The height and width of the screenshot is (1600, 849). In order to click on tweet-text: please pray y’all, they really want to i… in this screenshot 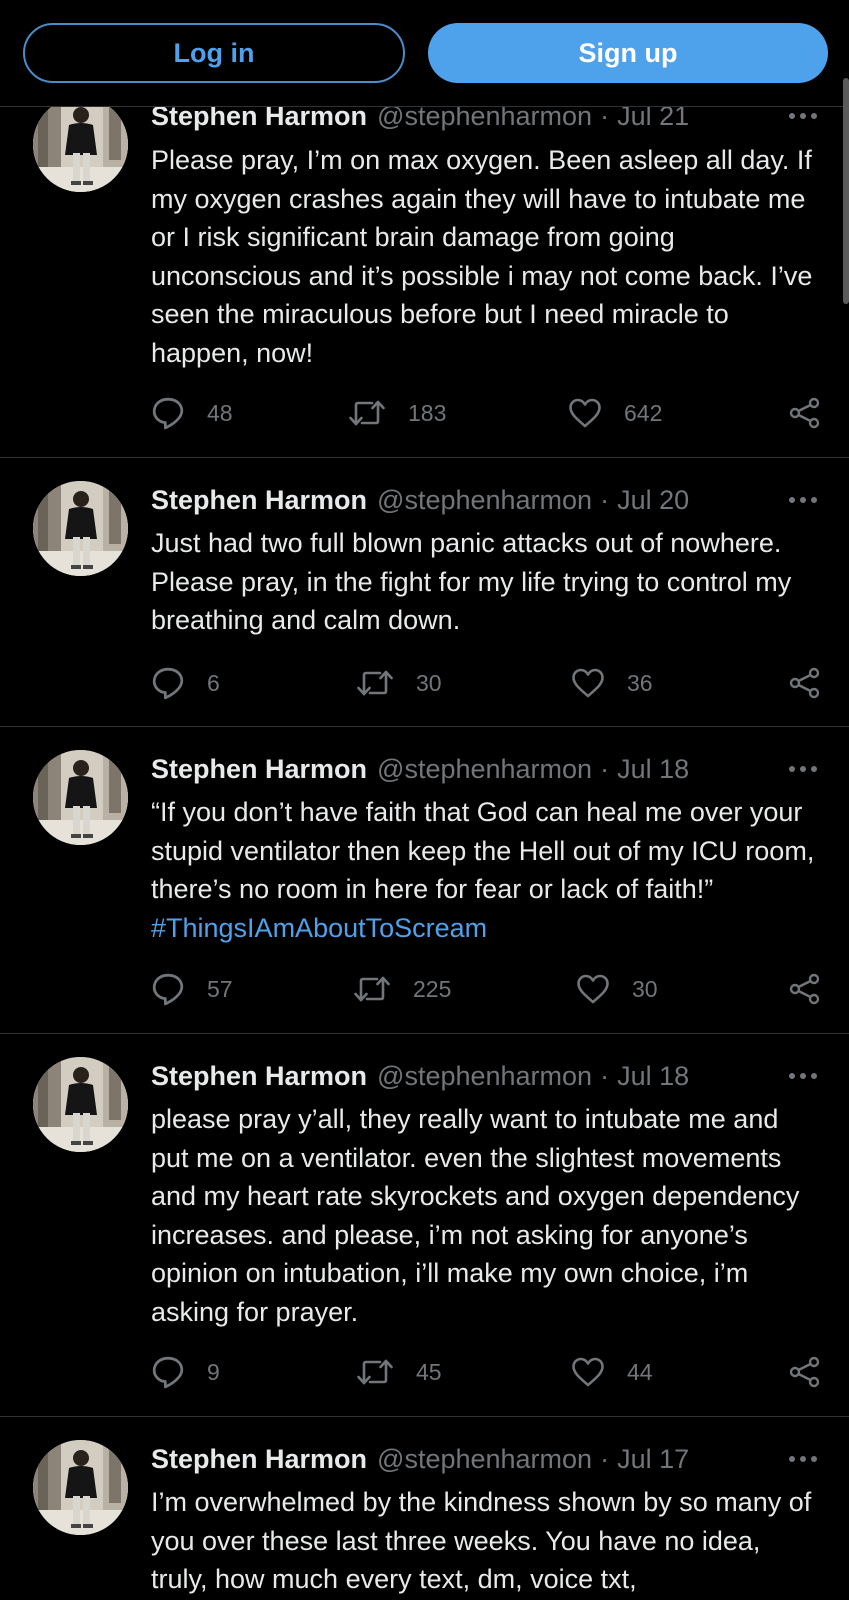, I will do `click(475, 1215)`.